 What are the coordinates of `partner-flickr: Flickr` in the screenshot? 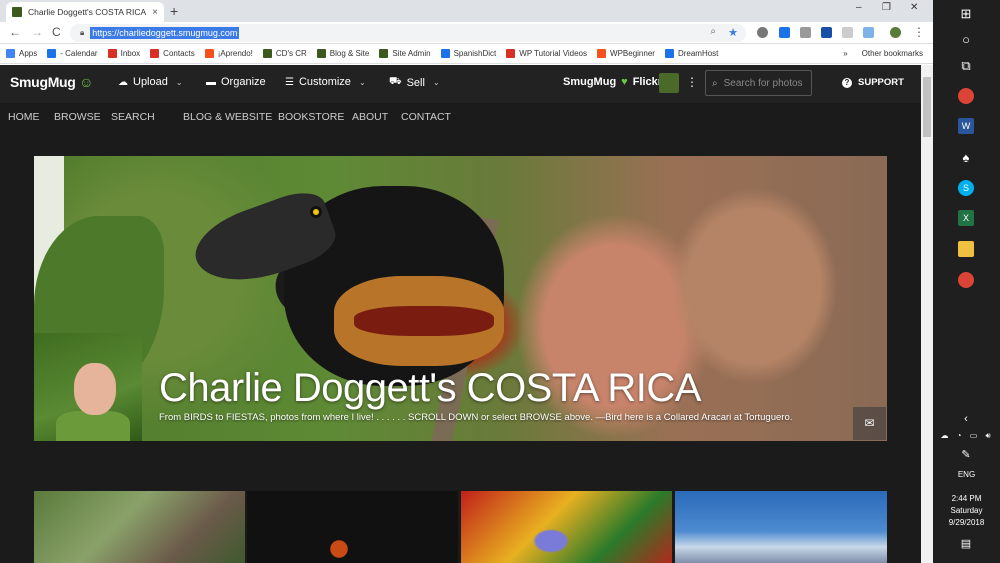 It's located at (647, 82).